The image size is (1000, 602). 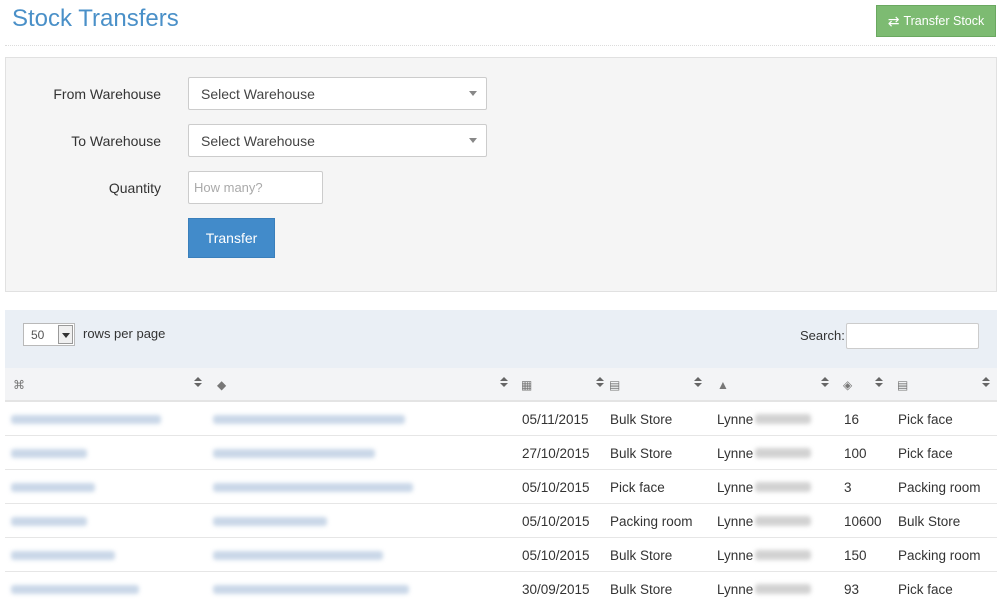 I want to click on search-label: Search:, so click(x=822, y=335).